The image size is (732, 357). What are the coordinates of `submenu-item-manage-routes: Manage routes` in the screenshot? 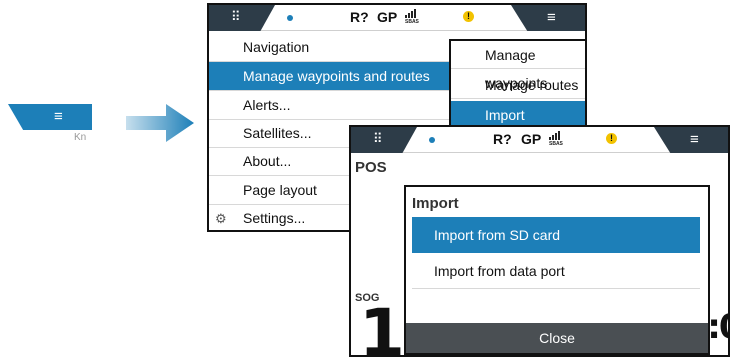 It's located at (518, 85).